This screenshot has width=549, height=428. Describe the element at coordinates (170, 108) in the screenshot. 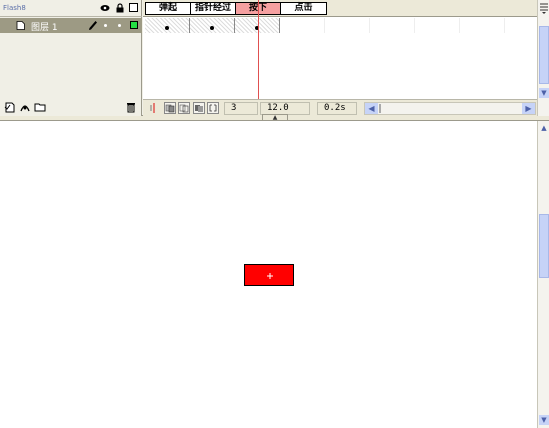

I see `onion-skin-button` at that location.